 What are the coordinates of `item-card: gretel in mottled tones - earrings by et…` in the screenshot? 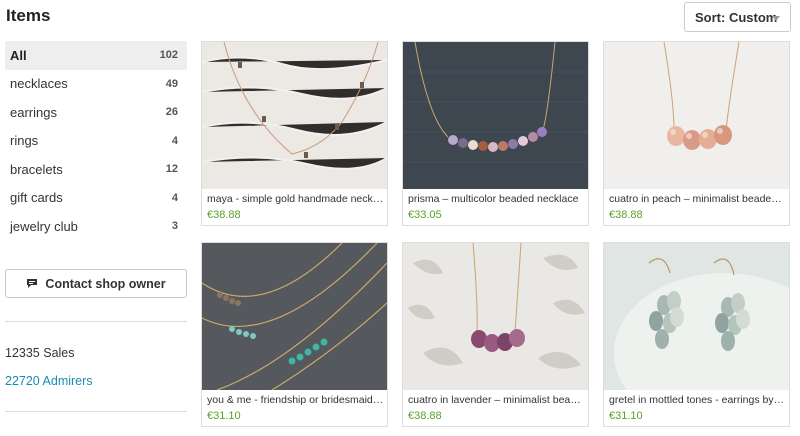 It's located at (696, 334).